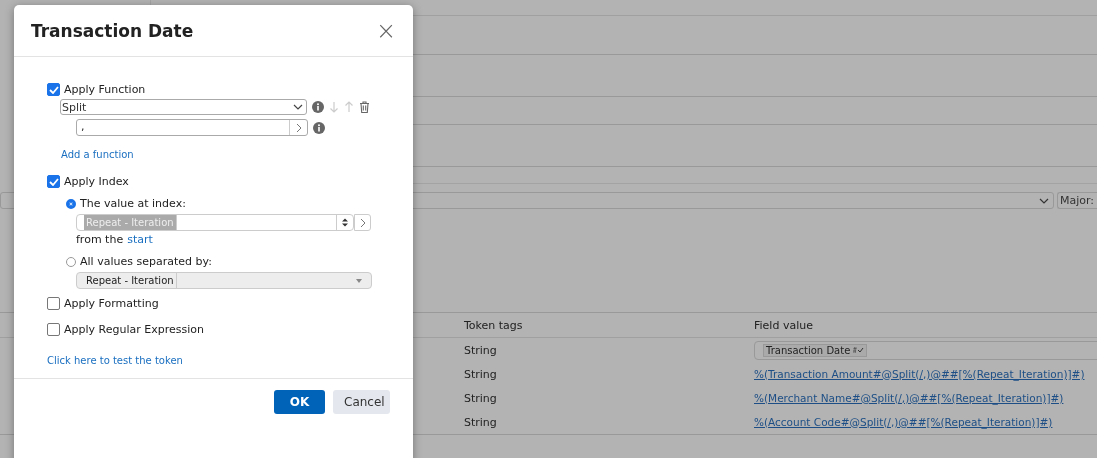 The height and width of the screenshot is (458, 1097). What do you see at coordinates (134, 329) in the screenshot?
I see `checkbox-label: Apply Regular Expression` at bounding box center [134, 329].